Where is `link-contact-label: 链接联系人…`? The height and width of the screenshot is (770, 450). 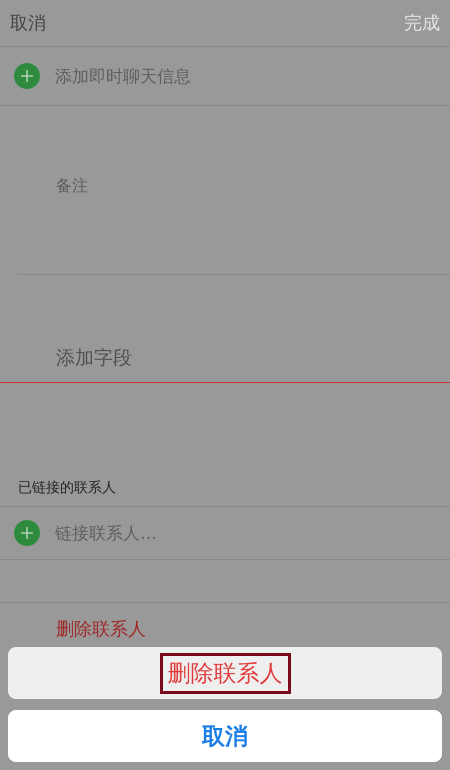
link-contact-label: 链接联系人… is located at coordinates (106, 533).